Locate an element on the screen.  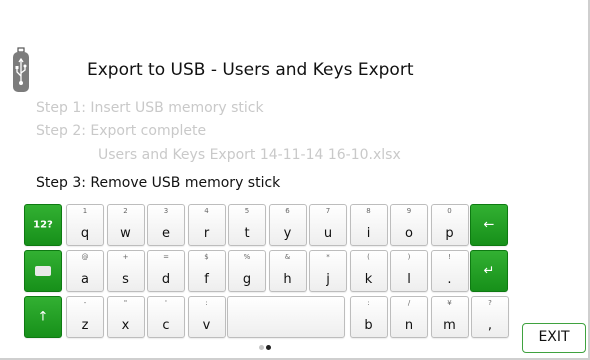
key-primary-label: p is located at coordinates (449, 233).